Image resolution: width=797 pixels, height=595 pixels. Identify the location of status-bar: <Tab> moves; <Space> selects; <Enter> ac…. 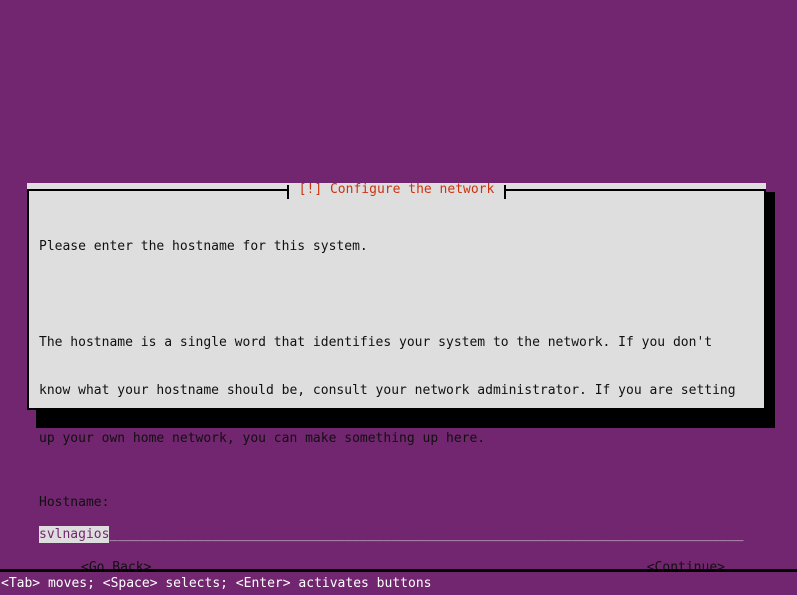
(398, 583).